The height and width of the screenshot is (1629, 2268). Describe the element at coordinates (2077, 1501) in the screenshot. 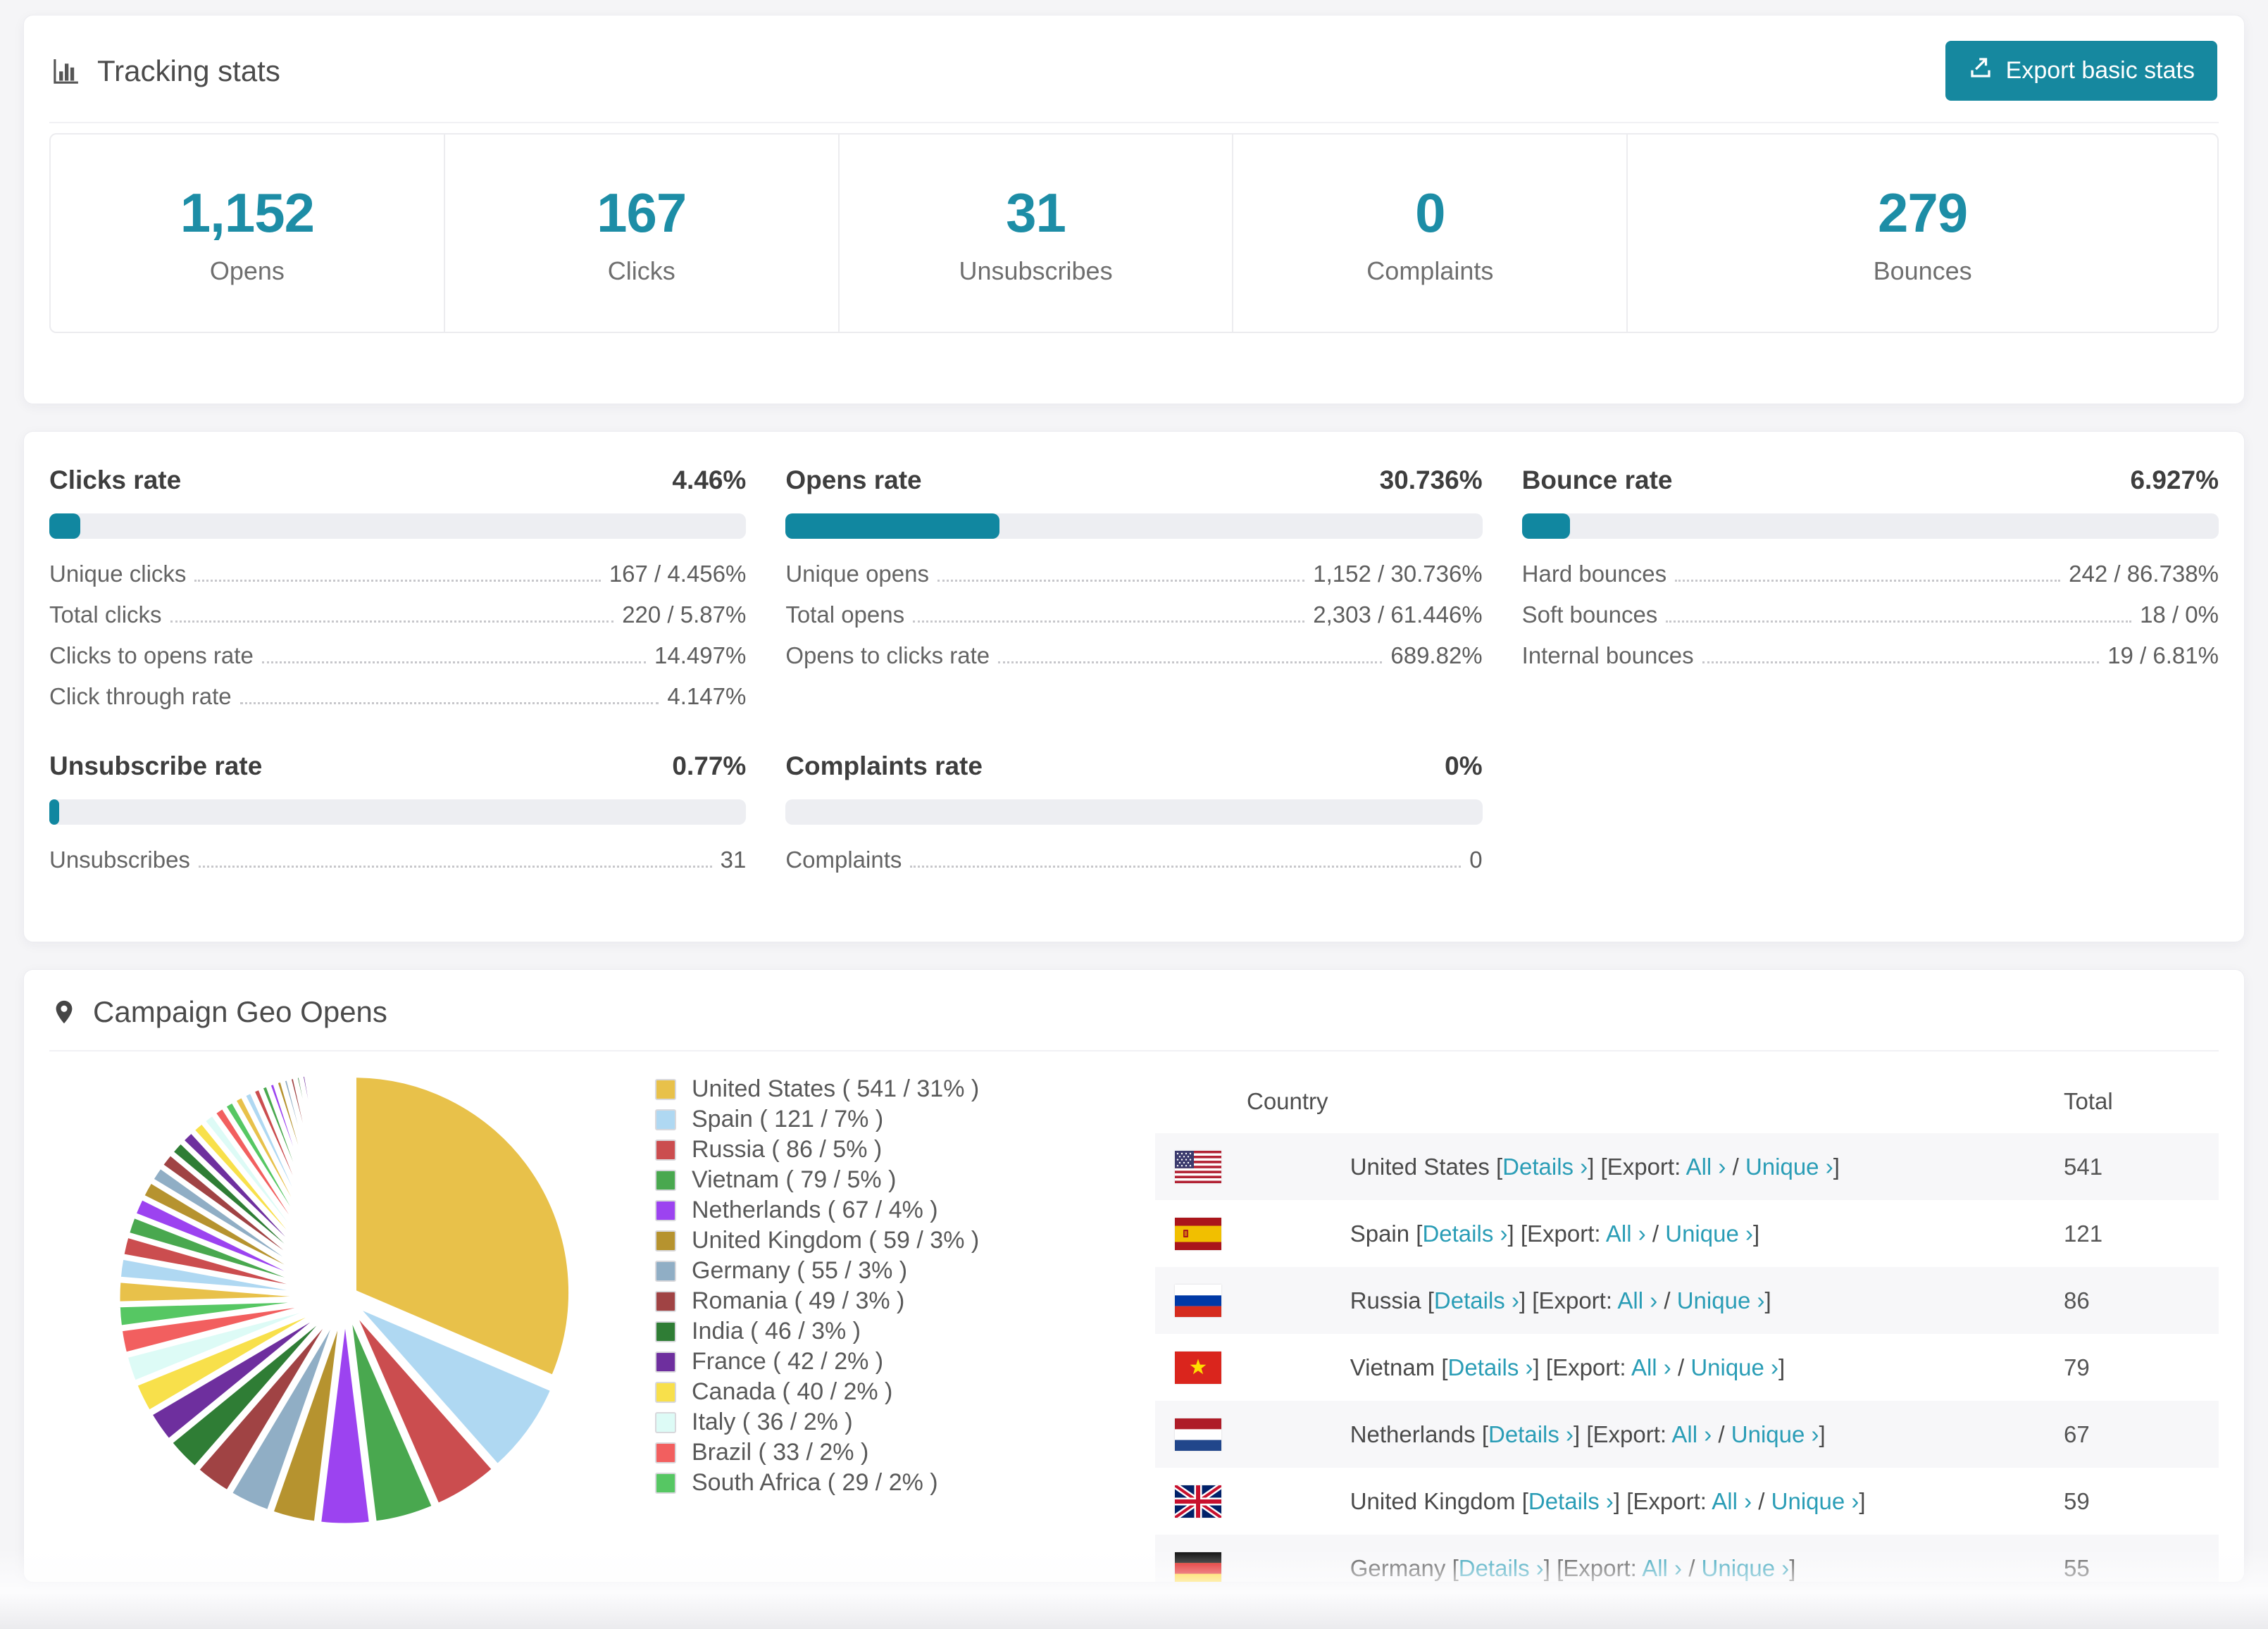

I see `country-total: 59` at that location.